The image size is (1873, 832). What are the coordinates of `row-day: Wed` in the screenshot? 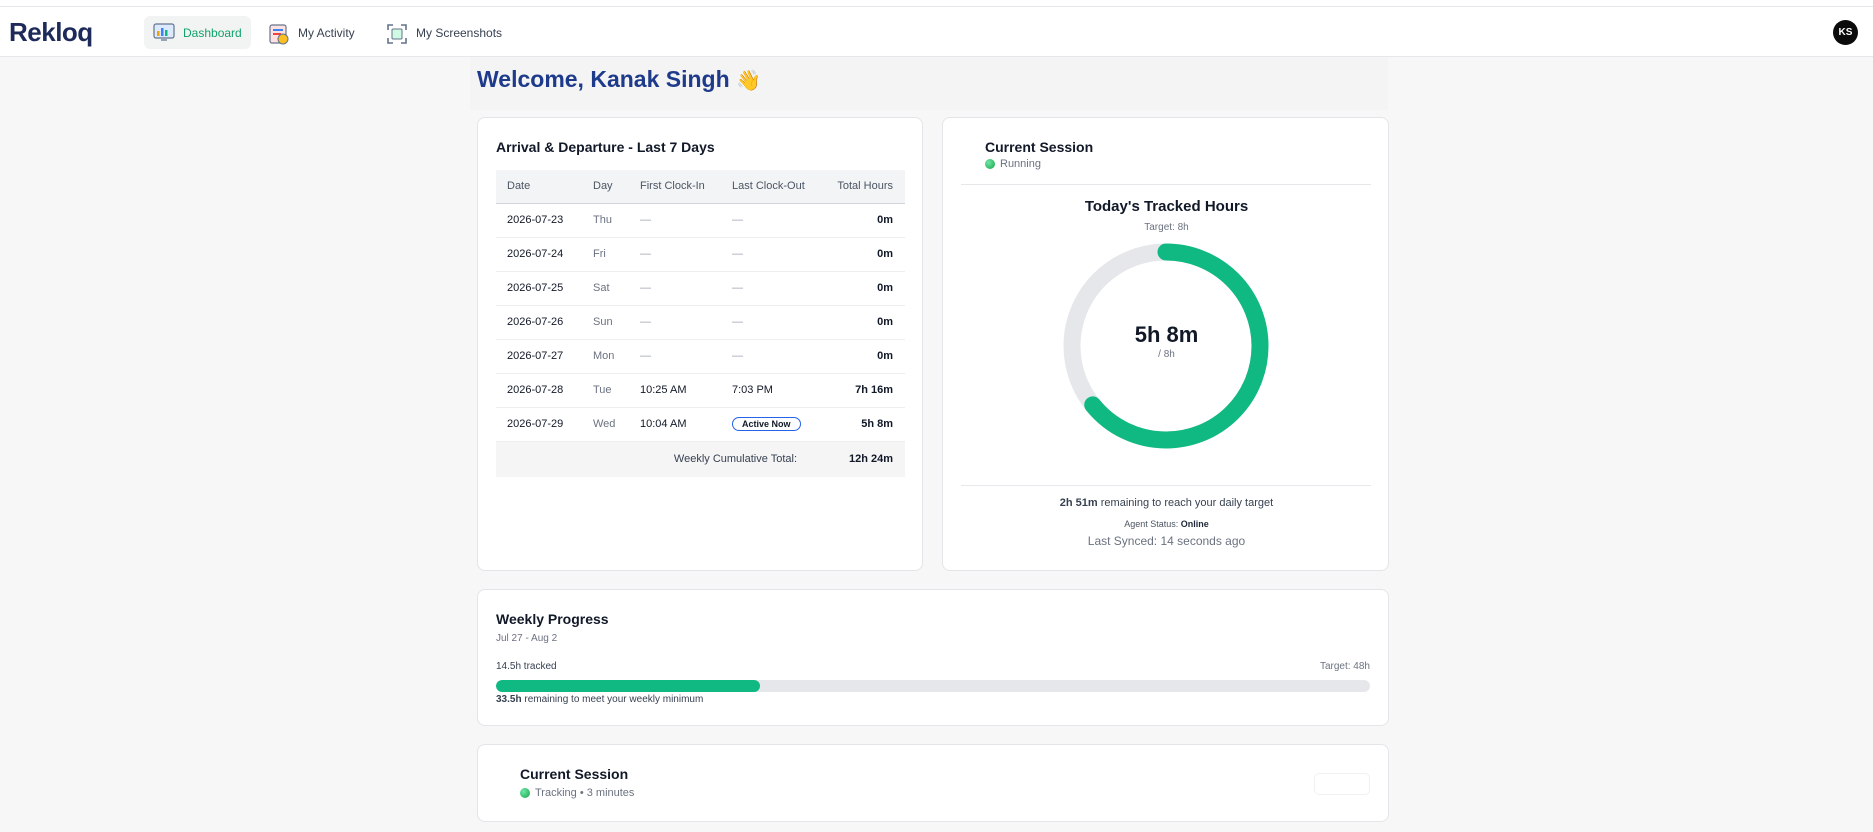 It's located at (605, 424).